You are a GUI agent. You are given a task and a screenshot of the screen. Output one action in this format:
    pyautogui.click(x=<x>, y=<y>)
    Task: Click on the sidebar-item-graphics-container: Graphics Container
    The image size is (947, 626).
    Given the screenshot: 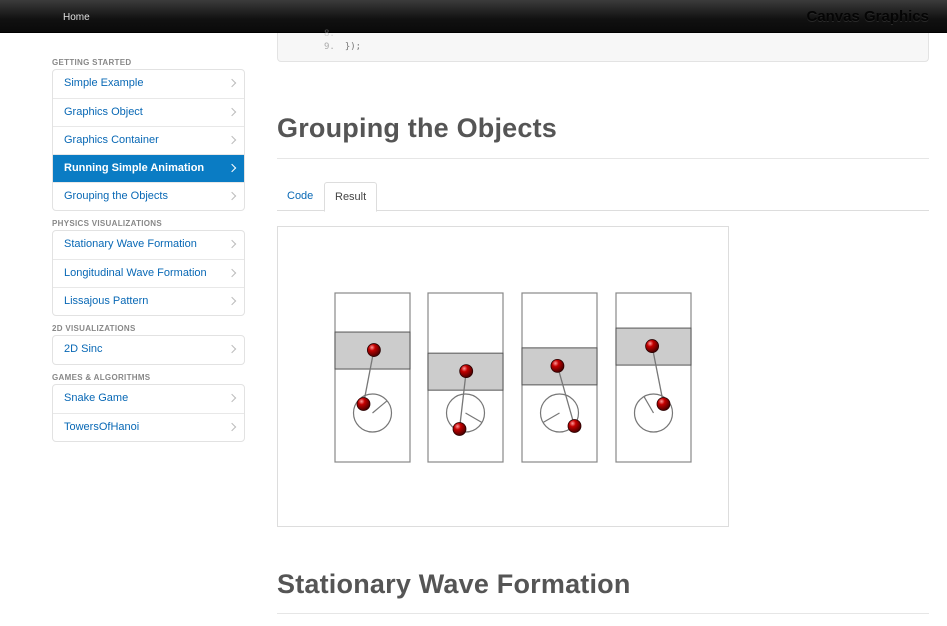 What is the action you would take?
    pyautogui.click(x=148, y=140)
    